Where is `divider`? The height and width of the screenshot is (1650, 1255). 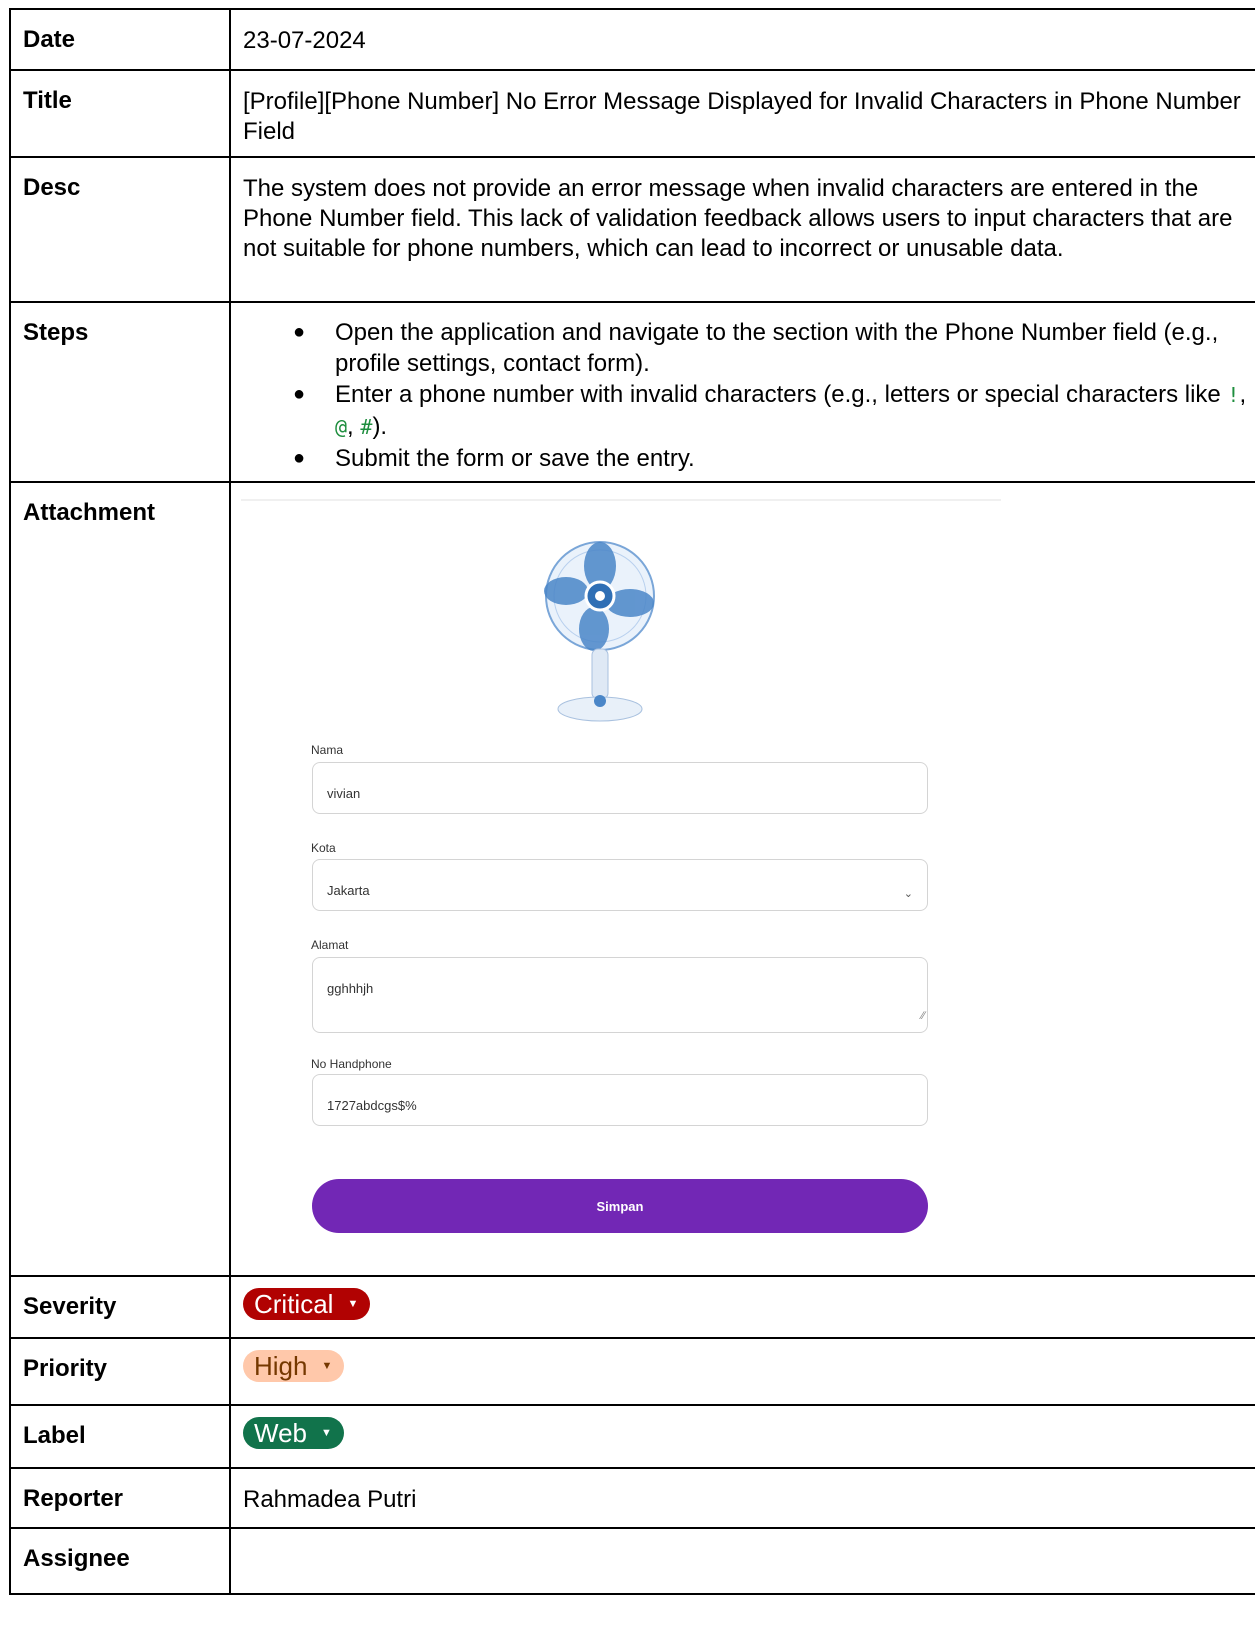 divider is located at coordinates (621, 500).